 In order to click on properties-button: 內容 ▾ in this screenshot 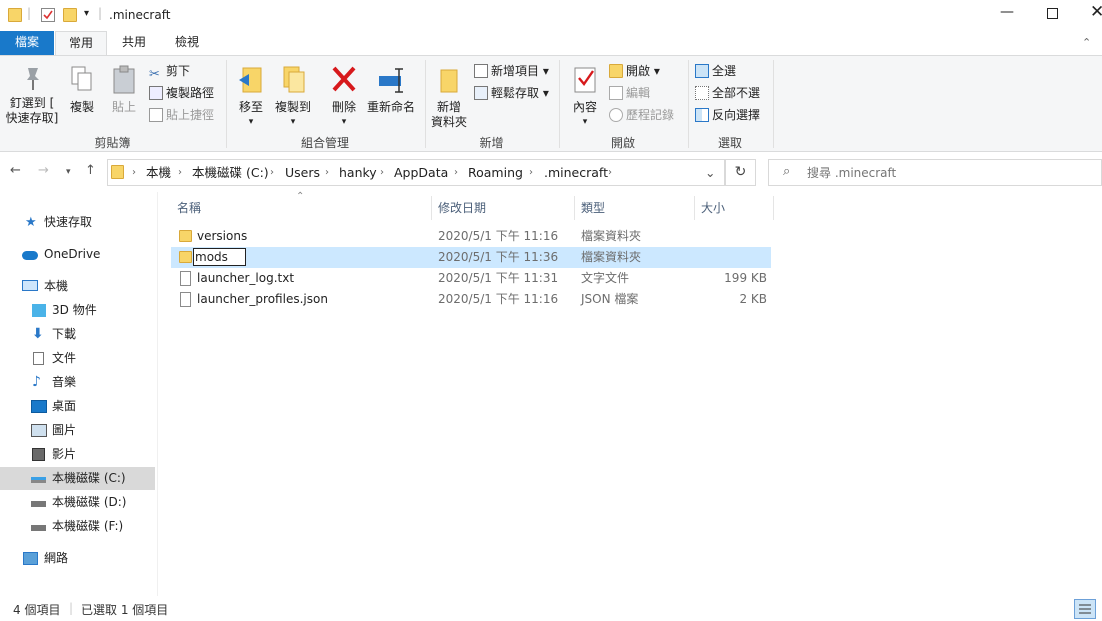, I will do `click(585, 97)`.